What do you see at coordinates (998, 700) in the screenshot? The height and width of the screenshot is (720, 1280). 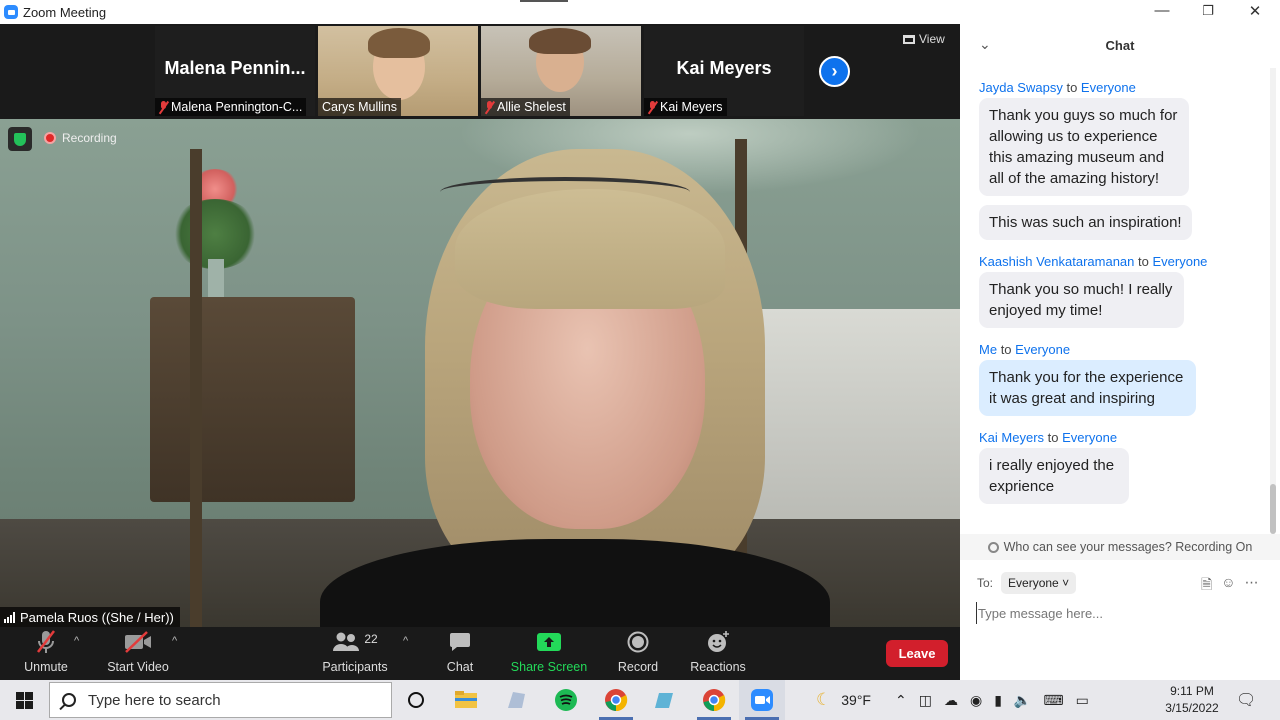 I see `battery-icon: ▮` at bounding box center [998, 700].